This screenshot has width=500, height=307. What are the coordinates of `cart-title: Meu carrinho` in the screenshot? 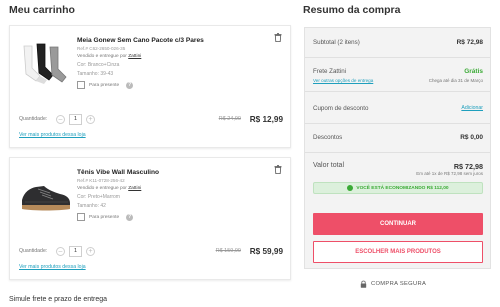 It's located at (42, 10).